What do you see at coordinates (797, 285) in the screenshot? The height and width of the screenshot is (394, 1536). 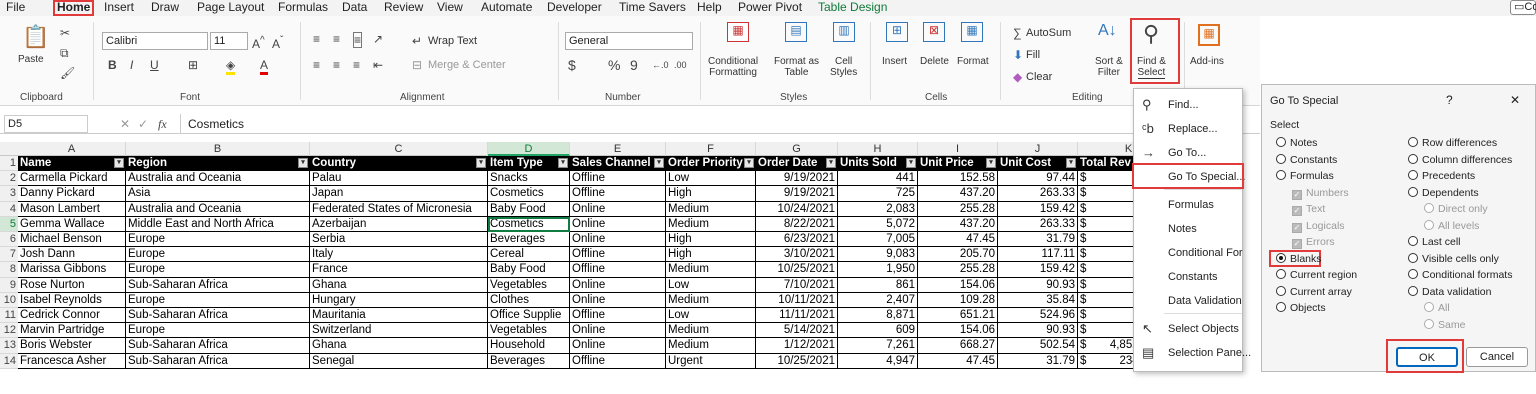 I see `table-cell: 7/10/2021` at bounding box center [797, 285].